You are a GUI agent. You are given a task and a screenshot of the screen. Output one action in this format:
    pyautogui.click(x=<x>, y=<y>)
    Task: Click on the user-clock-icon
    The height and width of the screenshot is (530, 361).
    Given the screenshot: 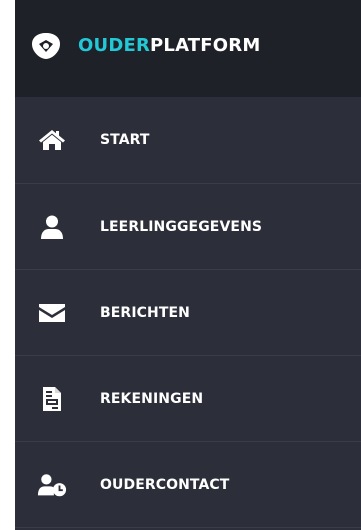 What is the action you would take?
    pyautogui.click(x=52, y=485)
    